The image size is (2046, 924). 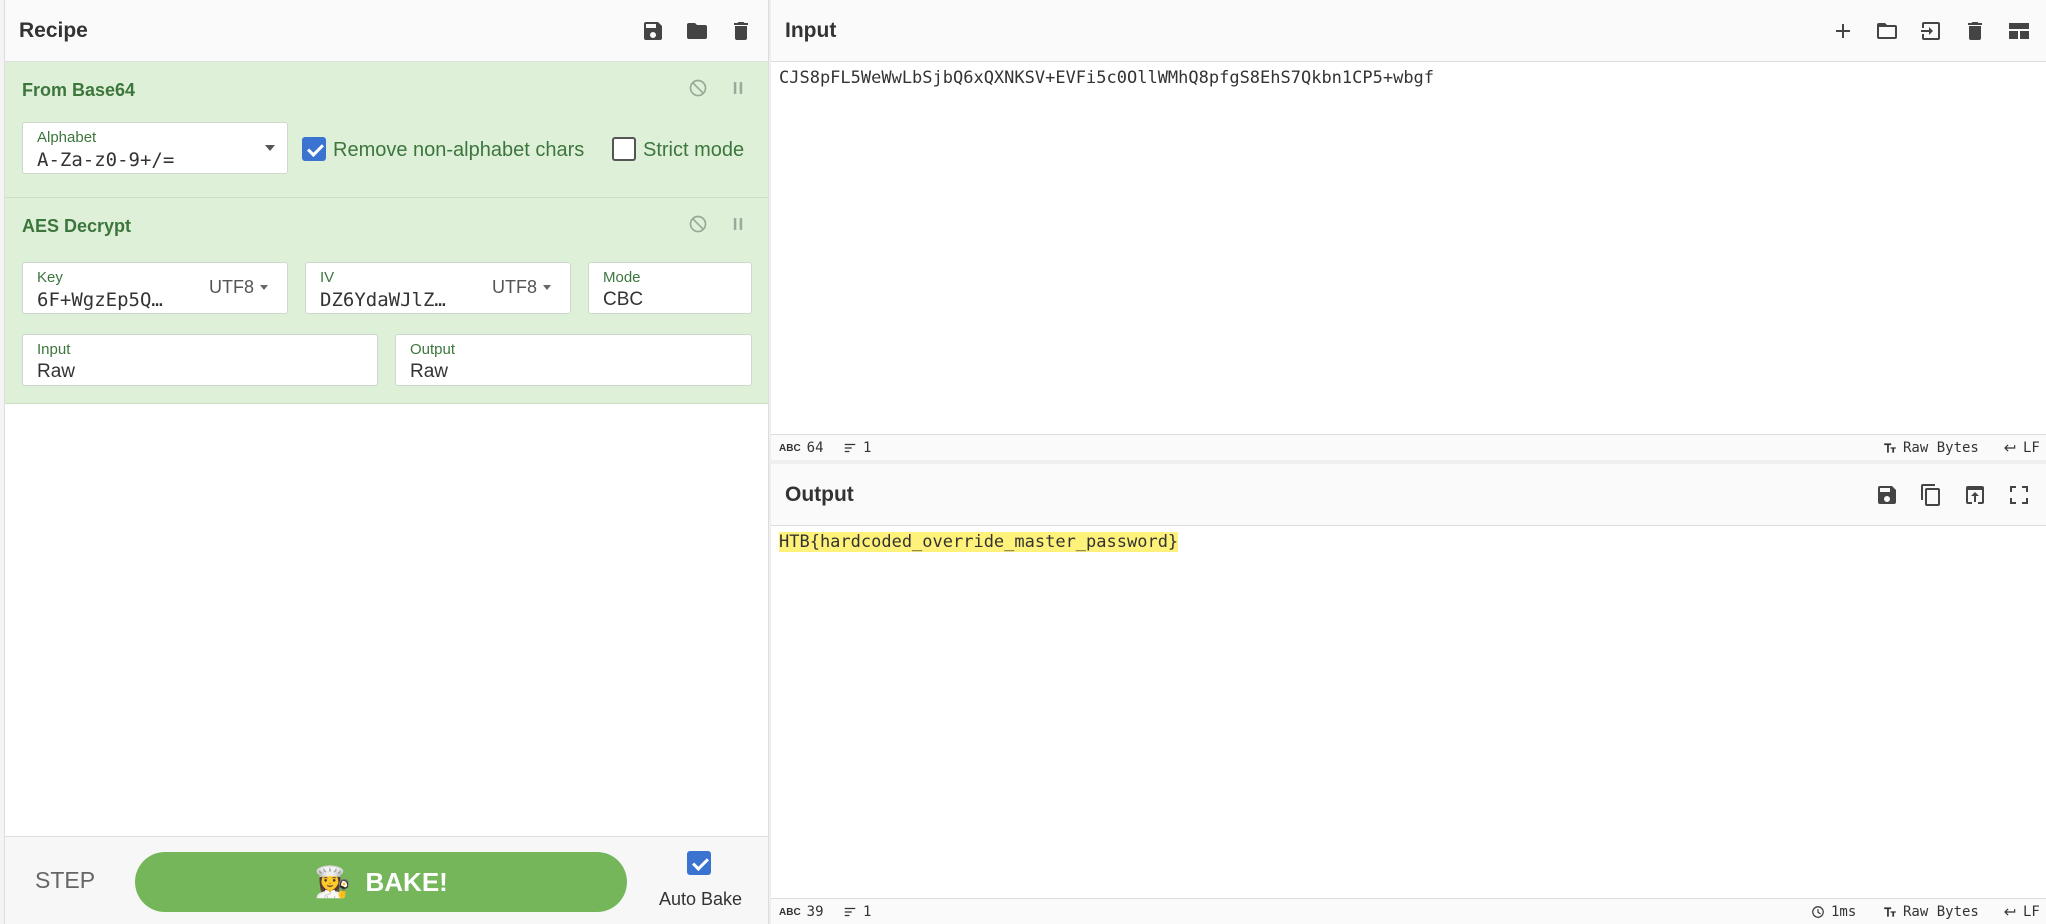 What do you see at coordinates (514, 287) in the screenshot?
I see `iv-encoding-value: UTF8` at bounding box center [514, 287].